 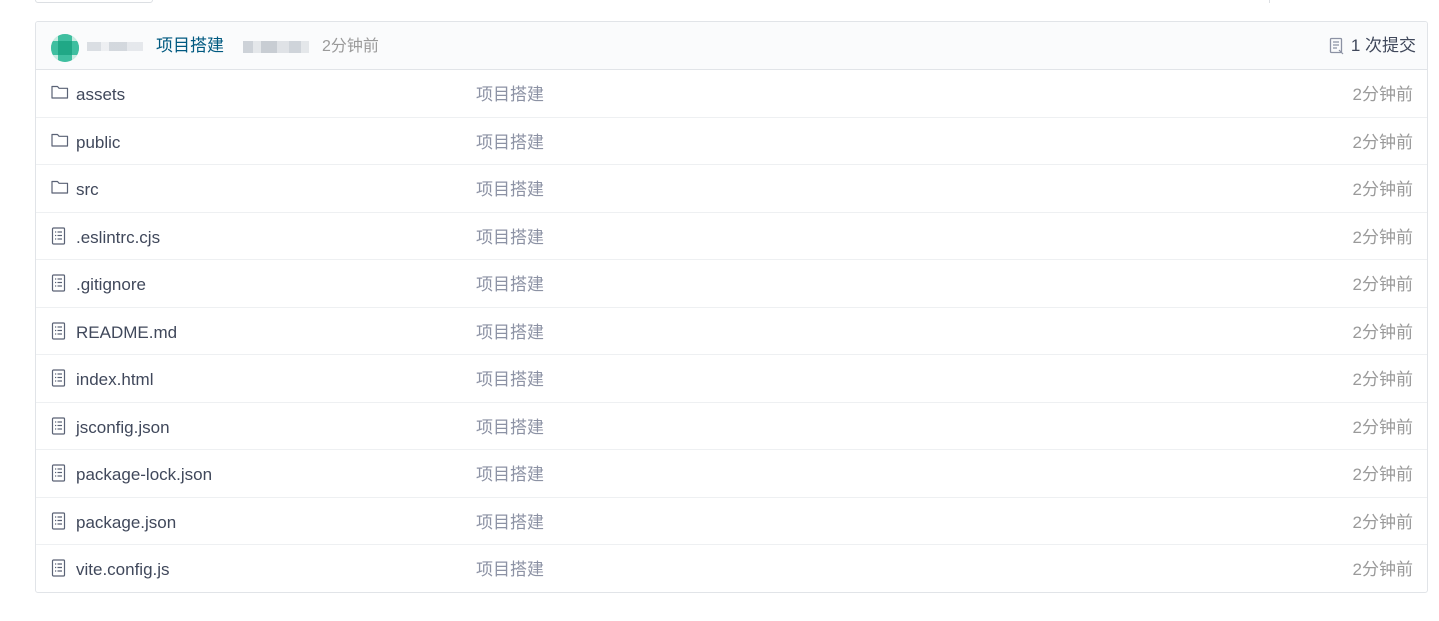 What do you see at coordinates (731, 284) in the screenshot?
I see `file-row: .gitignore 项目搭建 2分钟前` at bounding box center [731, 284].